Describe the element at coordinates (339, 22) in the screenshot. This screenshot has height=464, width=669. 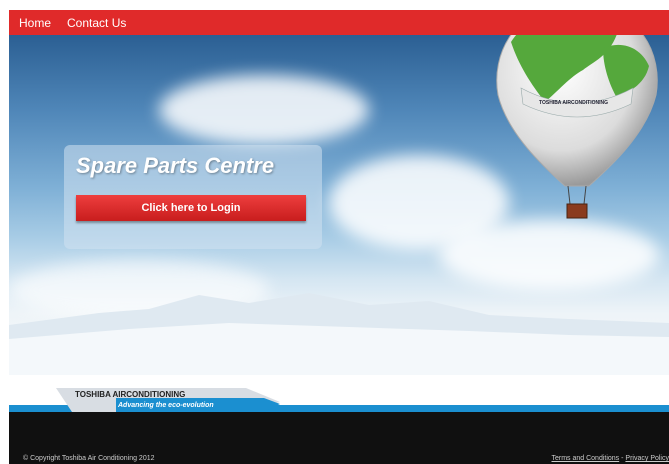
I see `top-nav: Home Contact Us` at that location.